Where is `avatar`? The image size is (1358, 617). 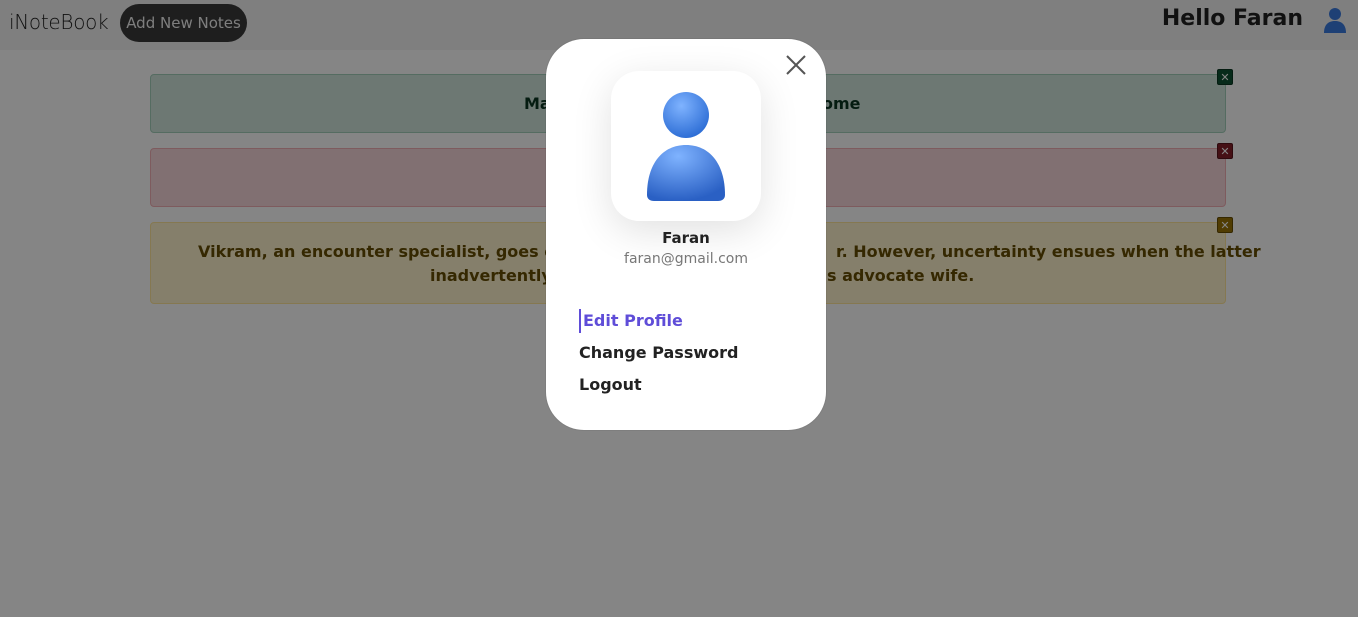
avatar is located at coordinates (686, 146).